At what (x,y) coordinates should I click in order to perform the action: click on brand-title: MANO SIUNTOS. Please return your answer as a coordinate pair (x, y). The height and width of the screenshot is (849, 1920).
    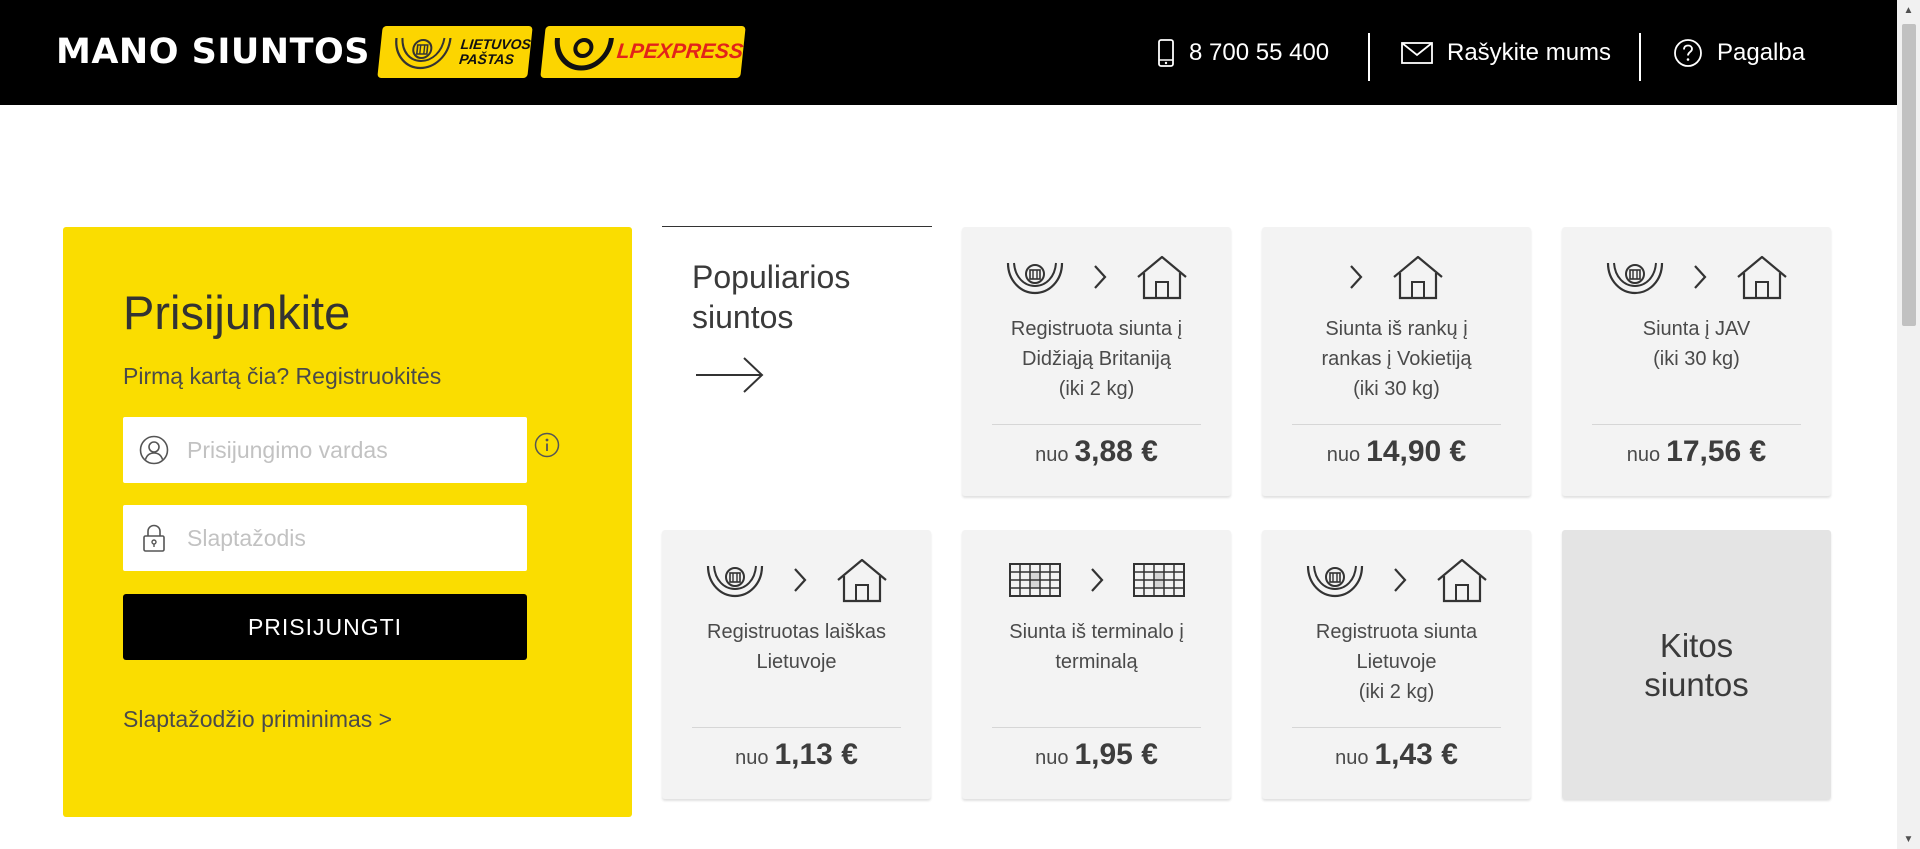
    Looking at the image, I should click on (213, 52).